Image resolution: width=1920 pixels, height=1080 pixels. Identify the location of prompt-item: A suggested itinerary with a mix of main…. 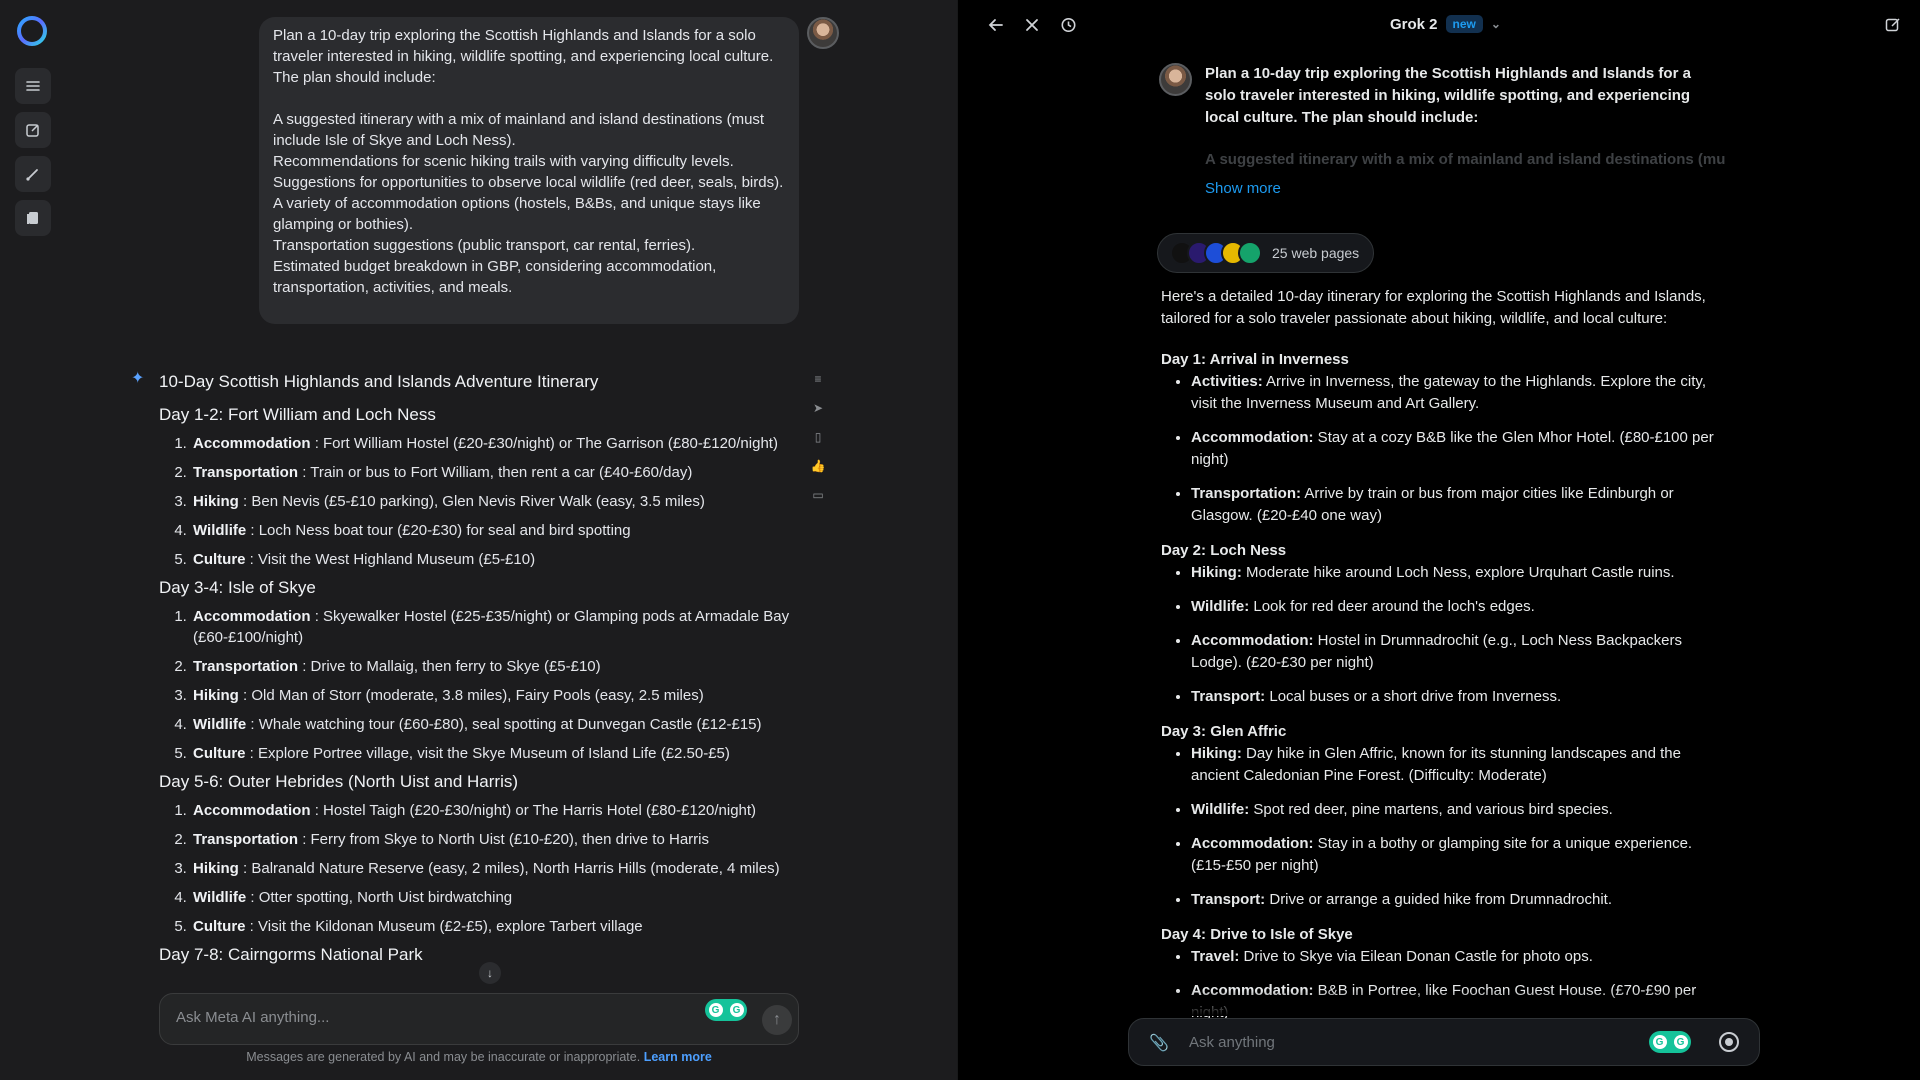
(519, 130).